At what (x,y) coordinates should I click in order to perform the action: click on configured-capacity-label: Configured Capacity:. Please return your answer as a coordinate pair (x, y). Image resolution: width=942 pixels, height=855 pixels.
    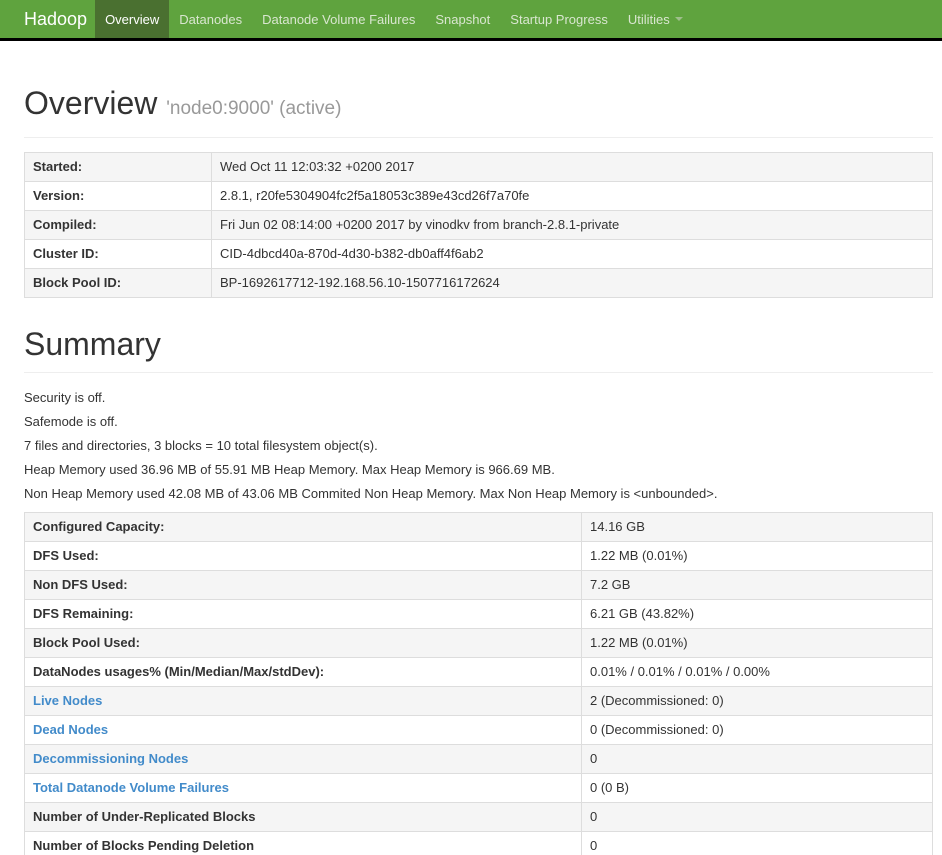
    Looking at the image, I should click on (303, 527).